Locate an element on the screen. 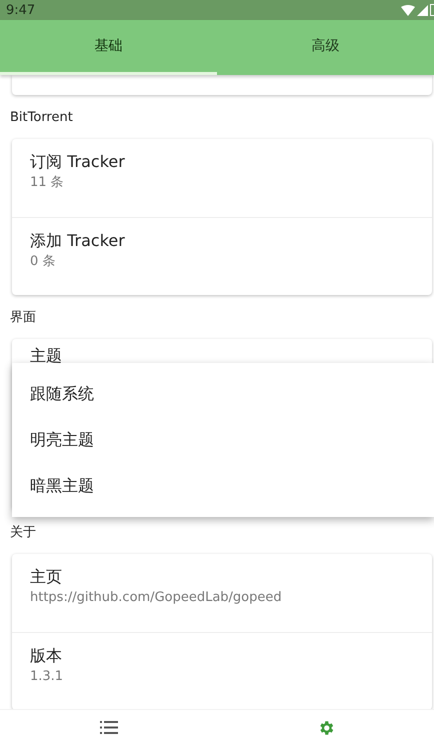 This screenshot has width=434, height=745. setting-value: 1.3.1 is located at coordinates (47, 677).